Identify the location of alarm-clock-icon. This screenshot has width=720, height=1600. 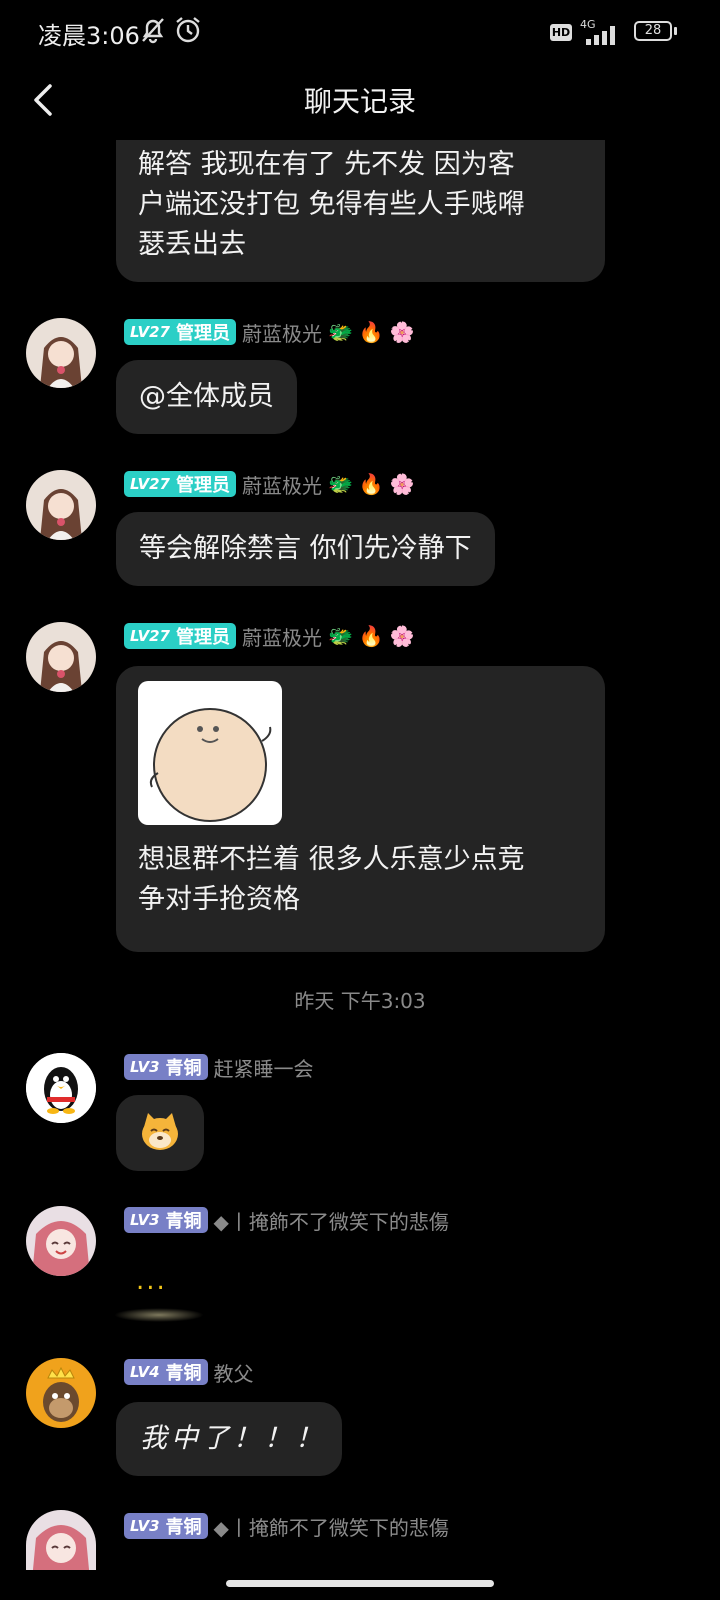
(188, 30).